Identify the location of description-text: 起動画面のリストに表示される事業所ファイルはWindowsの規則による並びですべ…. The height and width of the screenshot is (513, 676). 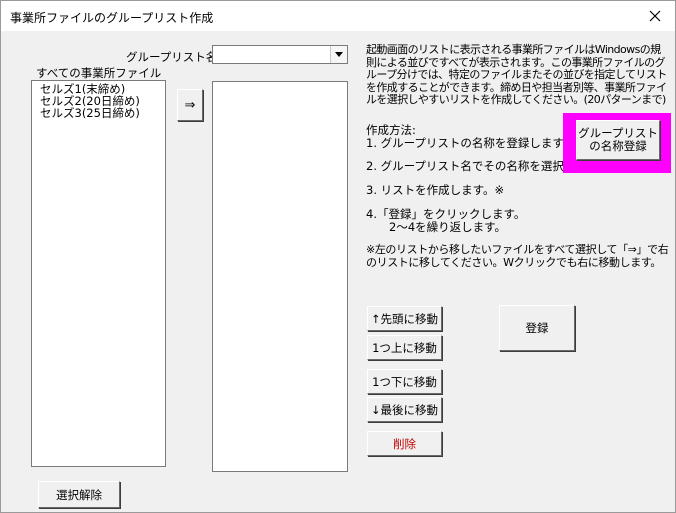
(516, 74).